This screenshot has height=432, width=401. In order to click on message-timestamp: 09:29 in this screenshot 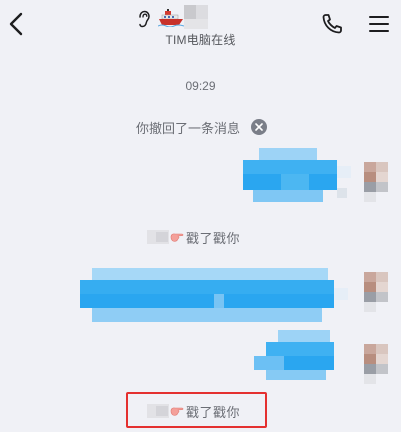, I will do `click(200, 86)`.